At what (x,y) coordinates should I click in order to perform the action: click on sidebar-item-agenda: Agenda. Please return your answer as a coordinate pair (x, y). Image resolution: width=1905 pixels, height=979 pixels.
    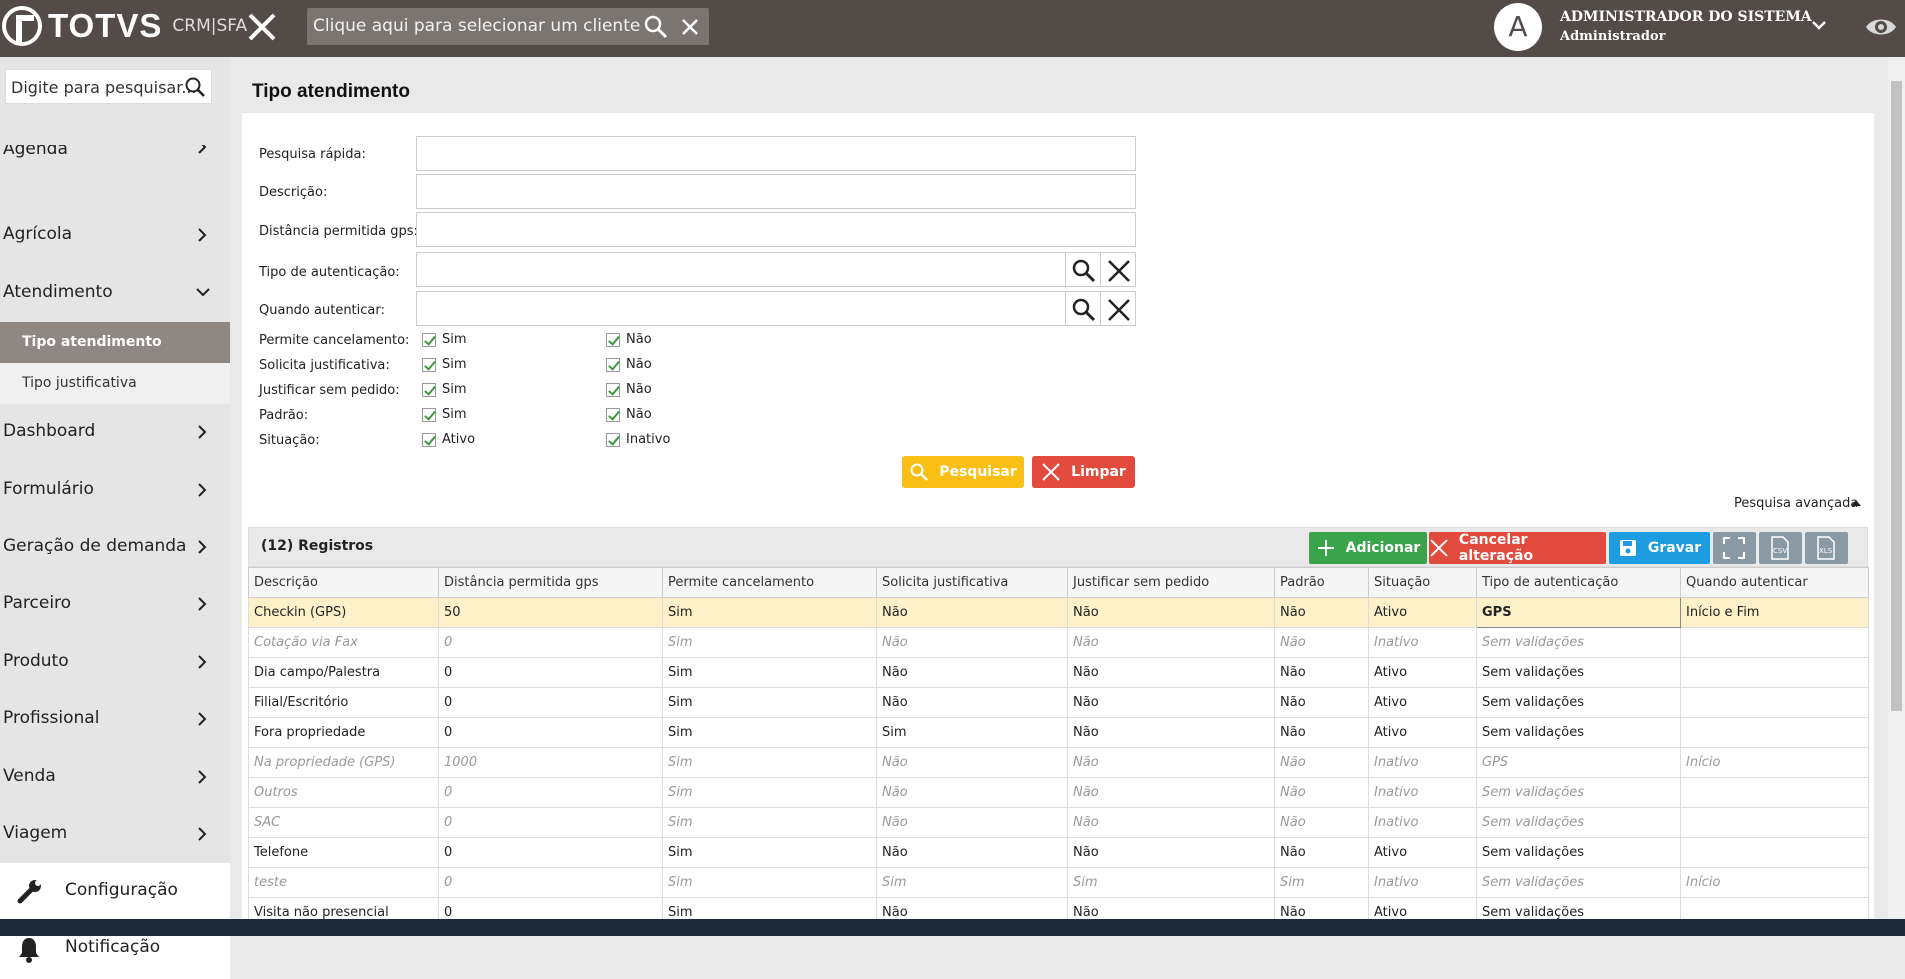
    Looking at the image, I should click on (115, 160).